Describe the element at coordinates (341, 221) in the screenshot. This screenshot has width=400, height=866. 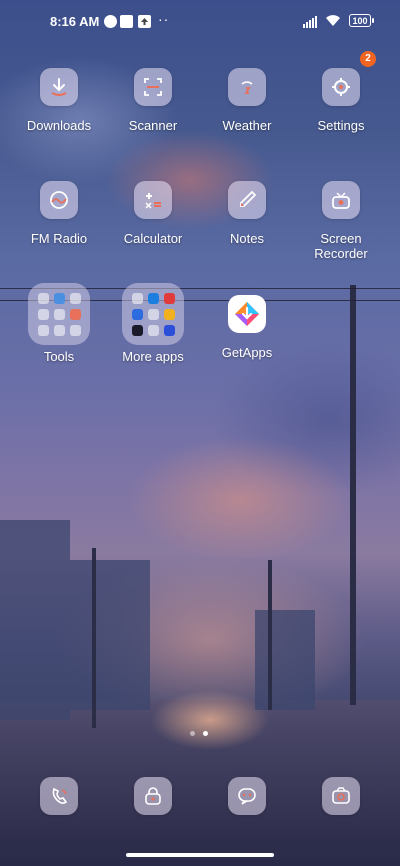
I see `app-screen-recorder: Screen Recorder` at that location.